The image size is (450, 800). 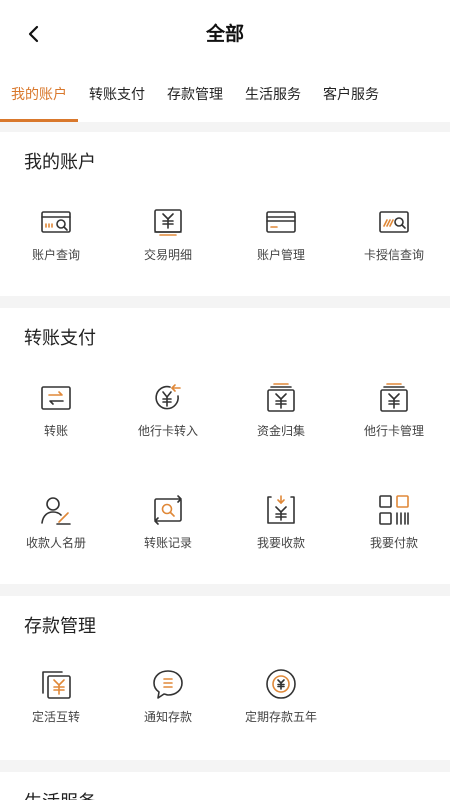 I want to click on notice-deposit-icon, so click(x=168, y=684).